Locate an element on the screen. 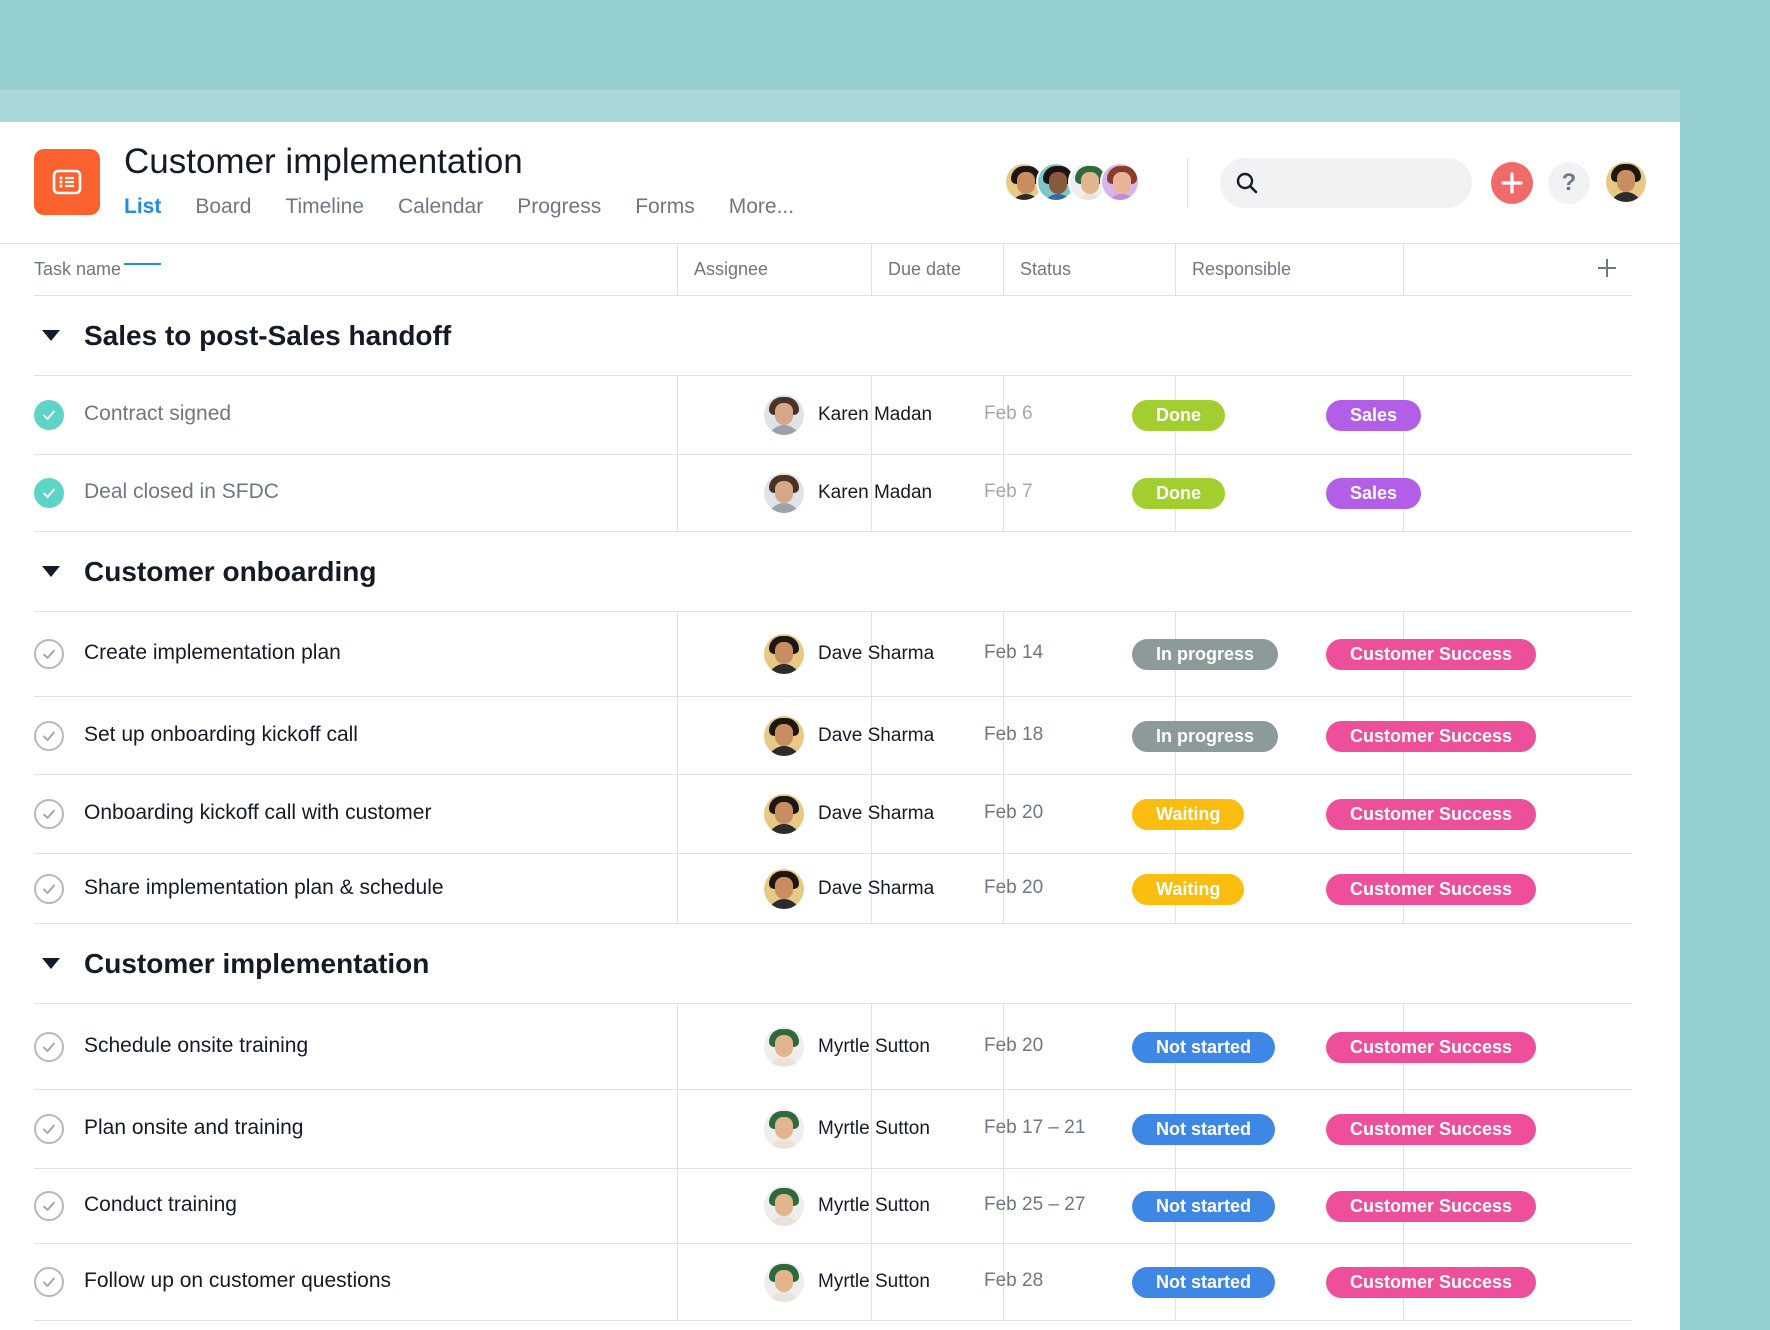 The height and width of the screenshot is (1330, 1770). due-date: Feb 14 is located at coordinates (1013, 653).